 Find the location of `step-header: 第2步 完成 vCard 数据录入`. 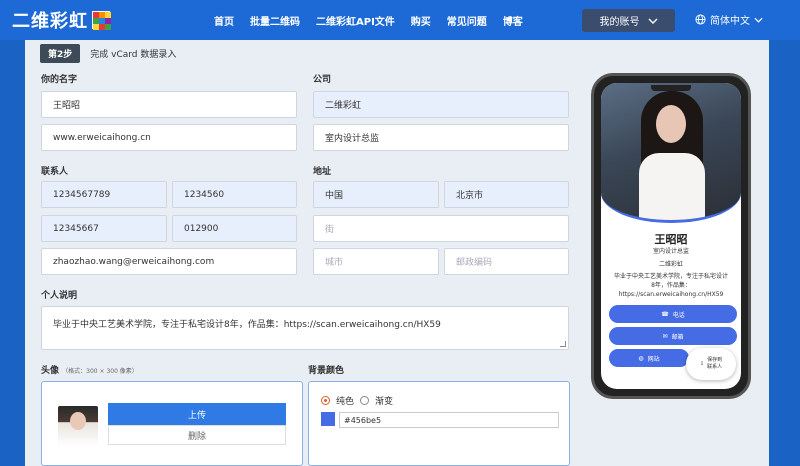

step-header: 第2步 完成 vCard 数据录入 is located at coordinates (108, 53).